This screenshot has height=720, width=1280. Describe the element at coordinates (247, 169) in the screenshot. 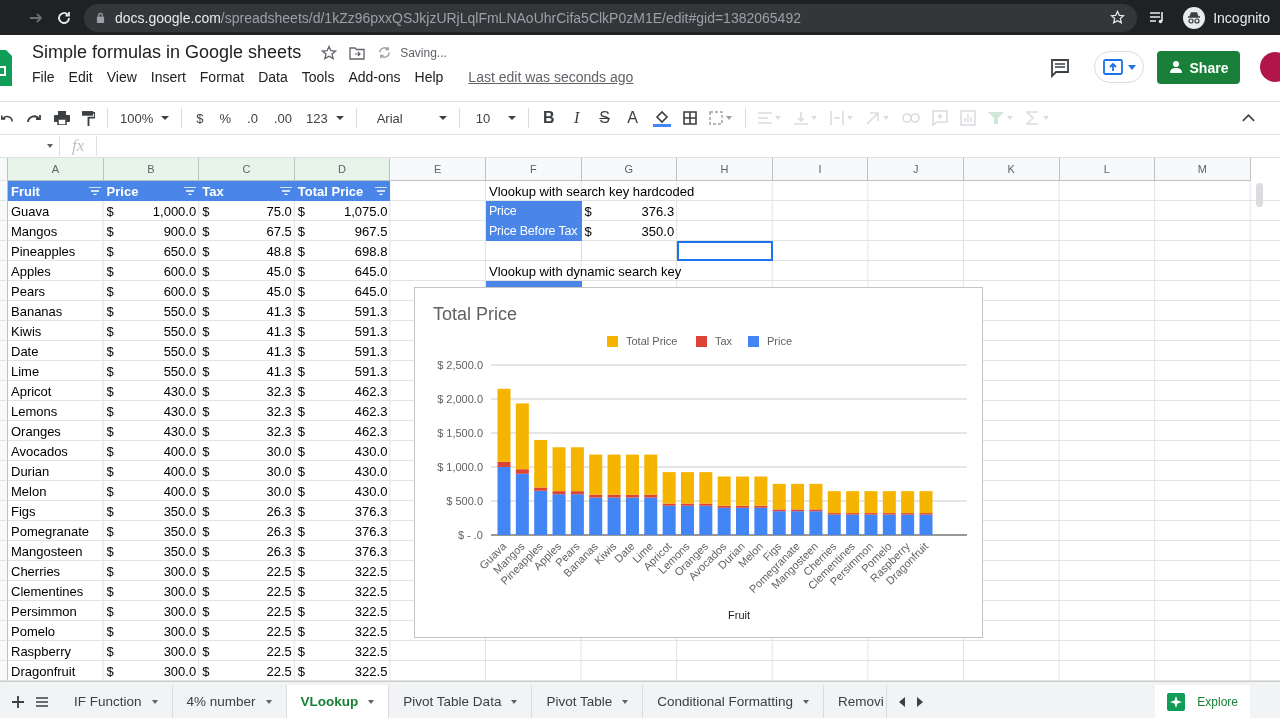

I see `column-header: C` at that location.